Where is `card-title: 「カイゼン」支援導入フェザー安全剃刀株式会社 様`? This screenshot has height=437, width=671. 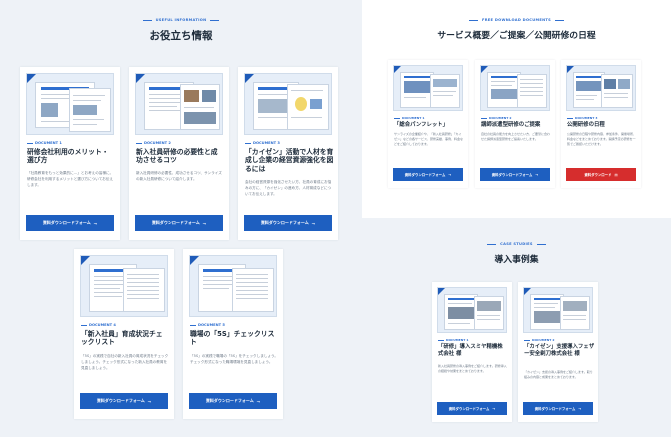 card-title: 「カイゼン」支援導入フェザー安全剃刀株式会社 様 is located at coordinates (559, 350).